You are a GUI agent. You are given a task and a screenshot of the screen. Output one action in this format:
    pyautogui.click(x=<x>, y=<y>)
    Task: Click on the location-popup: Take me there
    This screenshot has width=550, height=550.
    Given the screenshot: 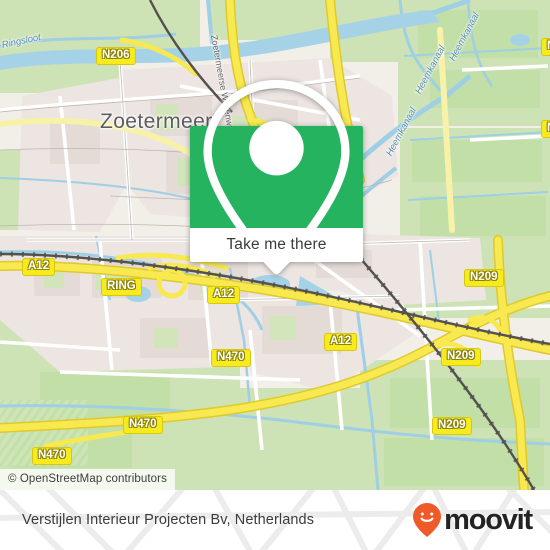 What is the action you would take?
    pyautogui.click(x=276, y=177)
    